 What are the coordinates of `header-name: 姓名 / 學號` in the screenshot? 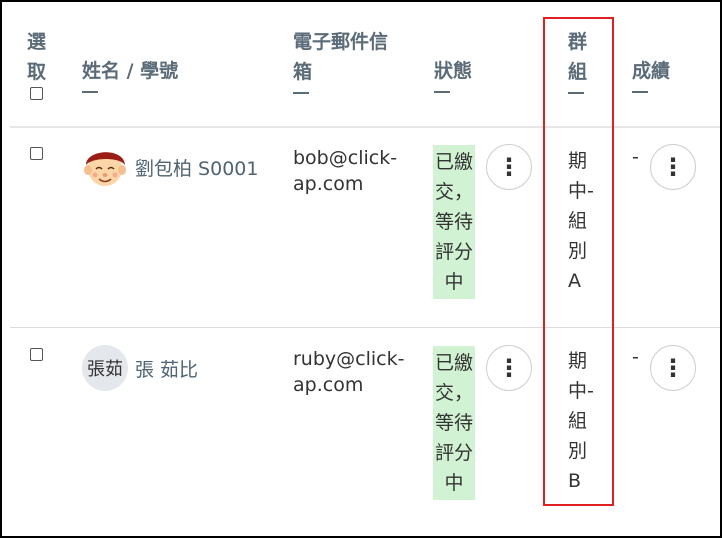 It's located at (130, 74).